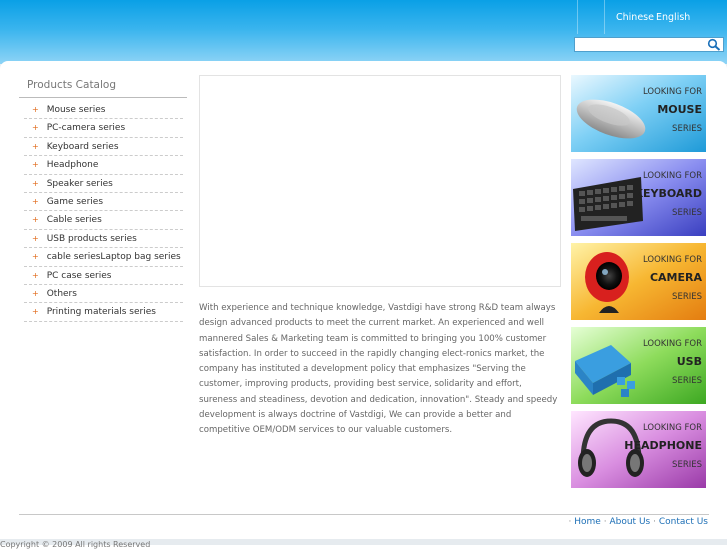 This screenshot has width=727, height=551. I want to click on catalog-title: Products Catalog, so click(71, 85).